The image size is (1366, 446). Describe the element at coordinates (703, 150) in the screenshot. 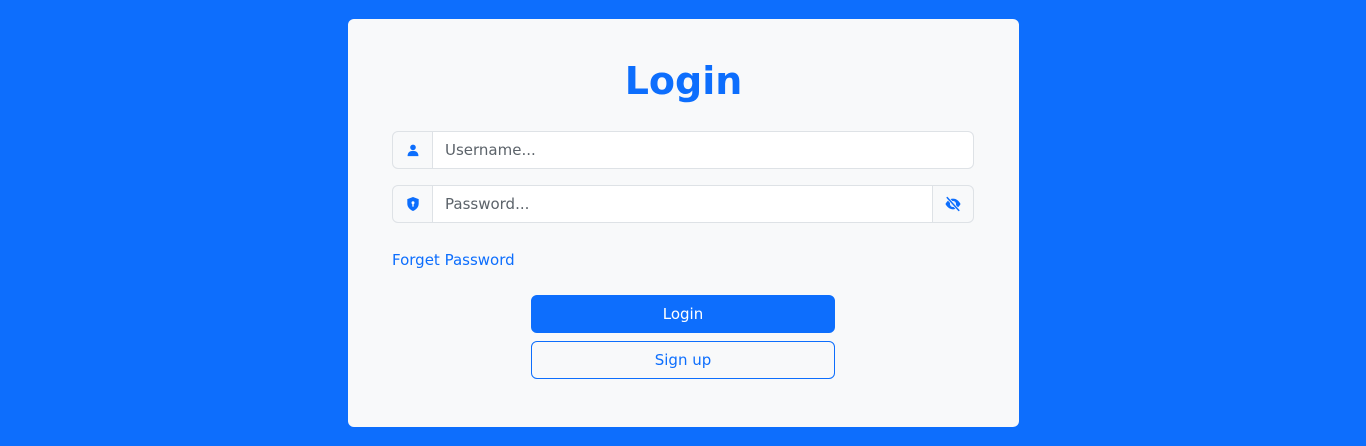

I see `username-input` at that location.